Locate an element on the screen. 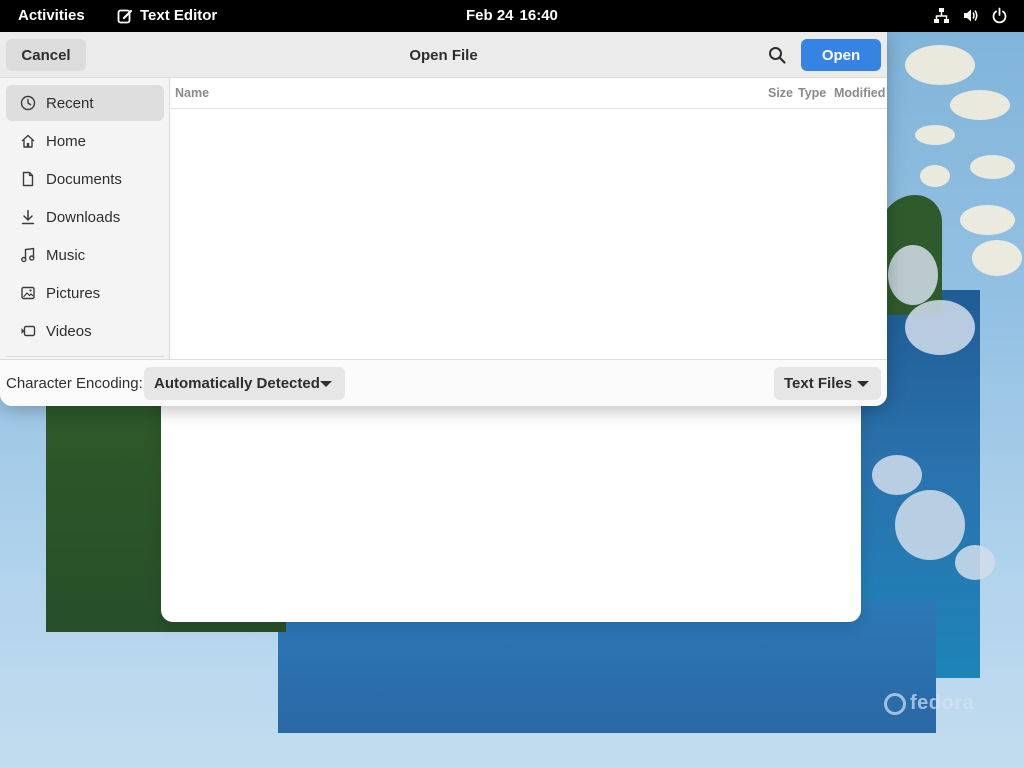 The image size is (1024, 768). sidebar-item-documents: Documents is located at coordinates (85, 179).